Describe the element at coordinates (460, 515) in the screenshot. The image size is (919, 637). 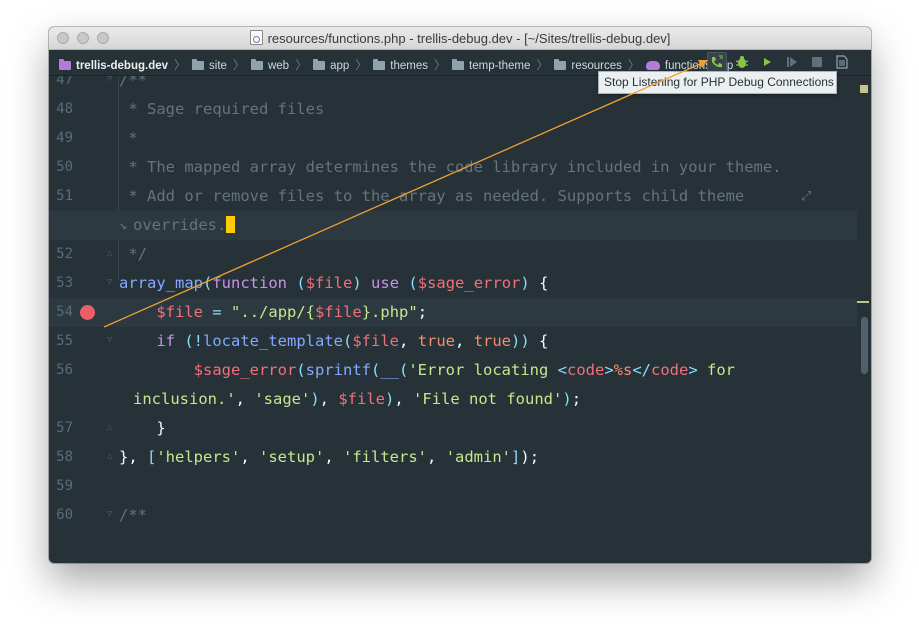
I see `code-line: 60 ▽ /**` at that location.